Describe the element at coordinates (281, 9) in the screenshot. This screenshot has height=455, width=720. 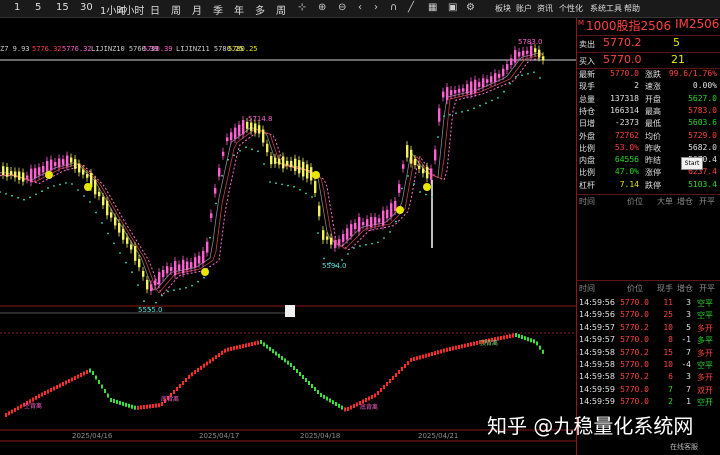
I see `period-week-2: 周` at that location.